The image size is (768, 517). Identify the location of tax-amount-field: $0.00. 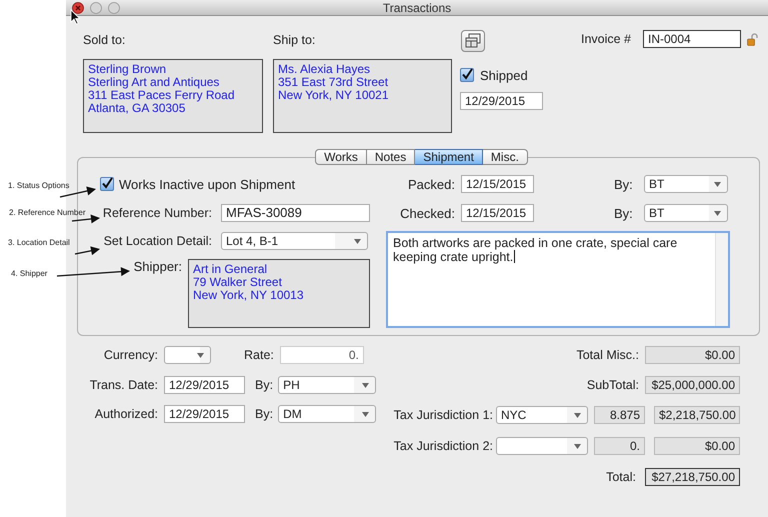
(697, 446).